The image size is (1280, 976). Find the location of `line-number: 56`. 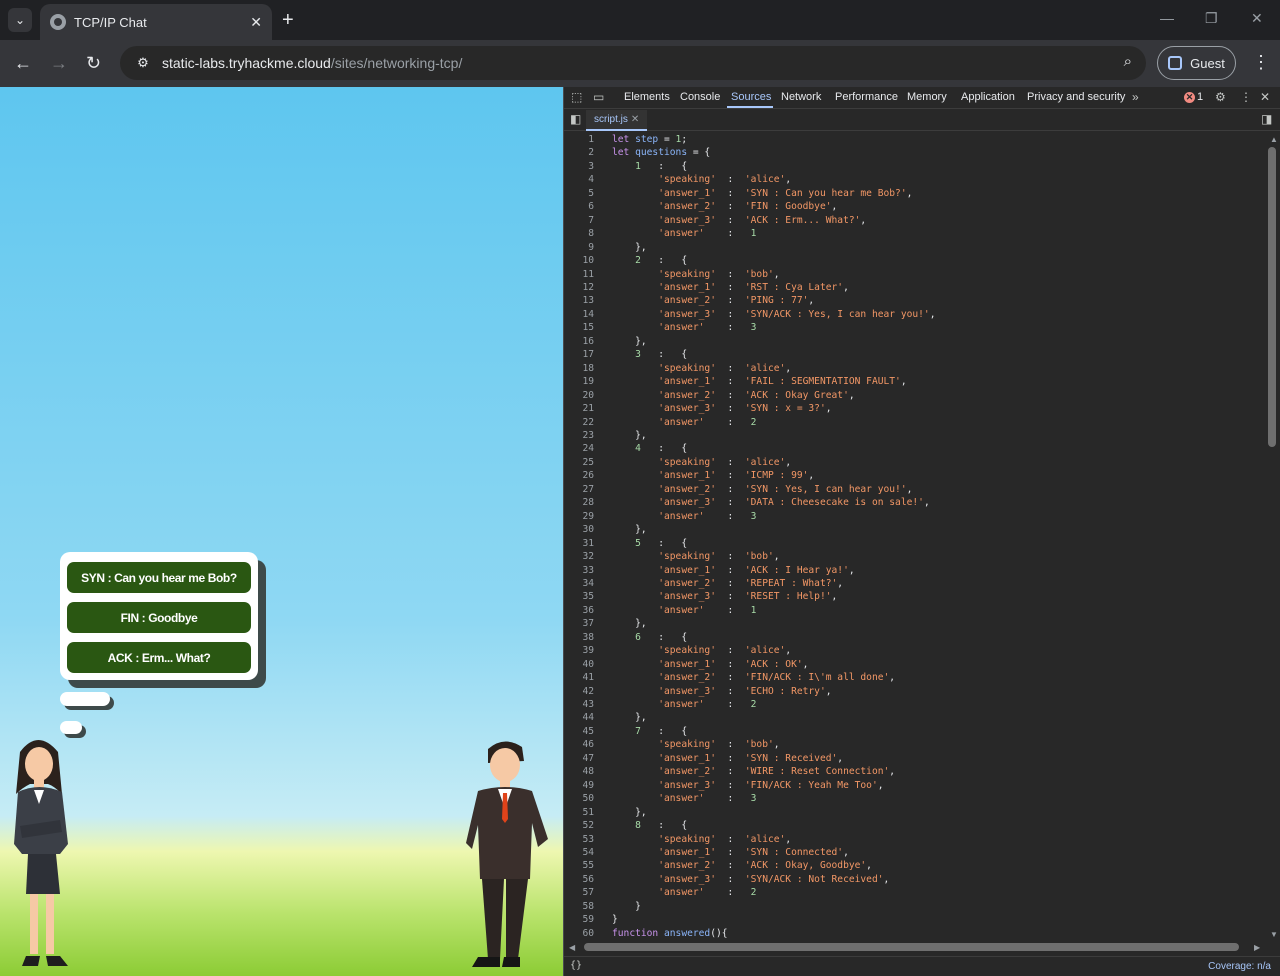

line-number: 56 is located at coordinates (579, 879).